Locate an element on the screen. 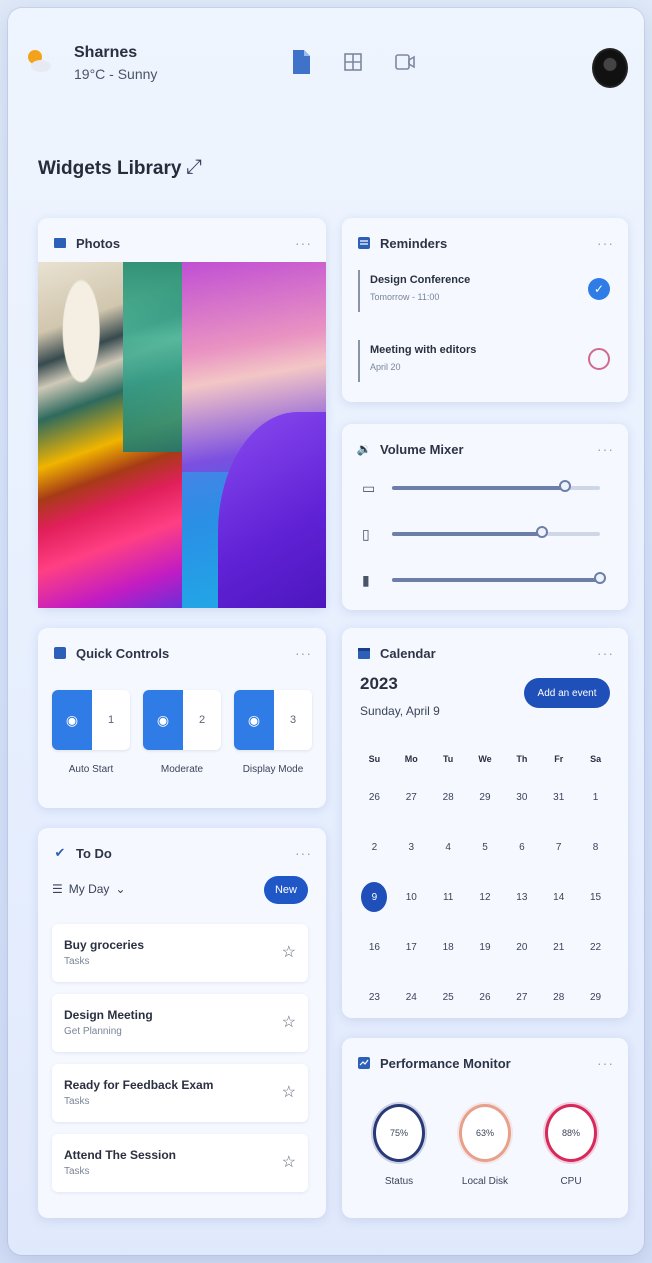 The width and height of the screenshot is (652, 1263). quick-control-label: Display Mode is located at coordinates (273, 769).